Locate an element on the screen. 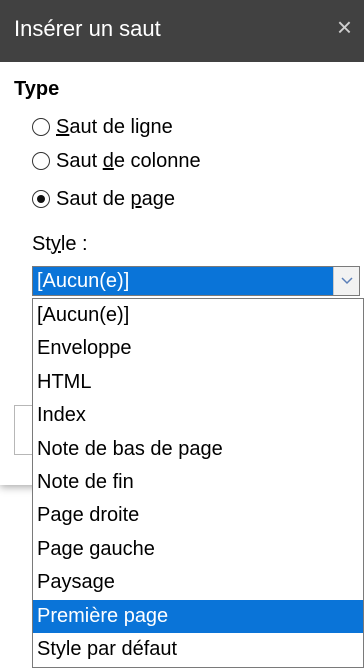  list-item: Note de fin is located at coordinates (198, 482).